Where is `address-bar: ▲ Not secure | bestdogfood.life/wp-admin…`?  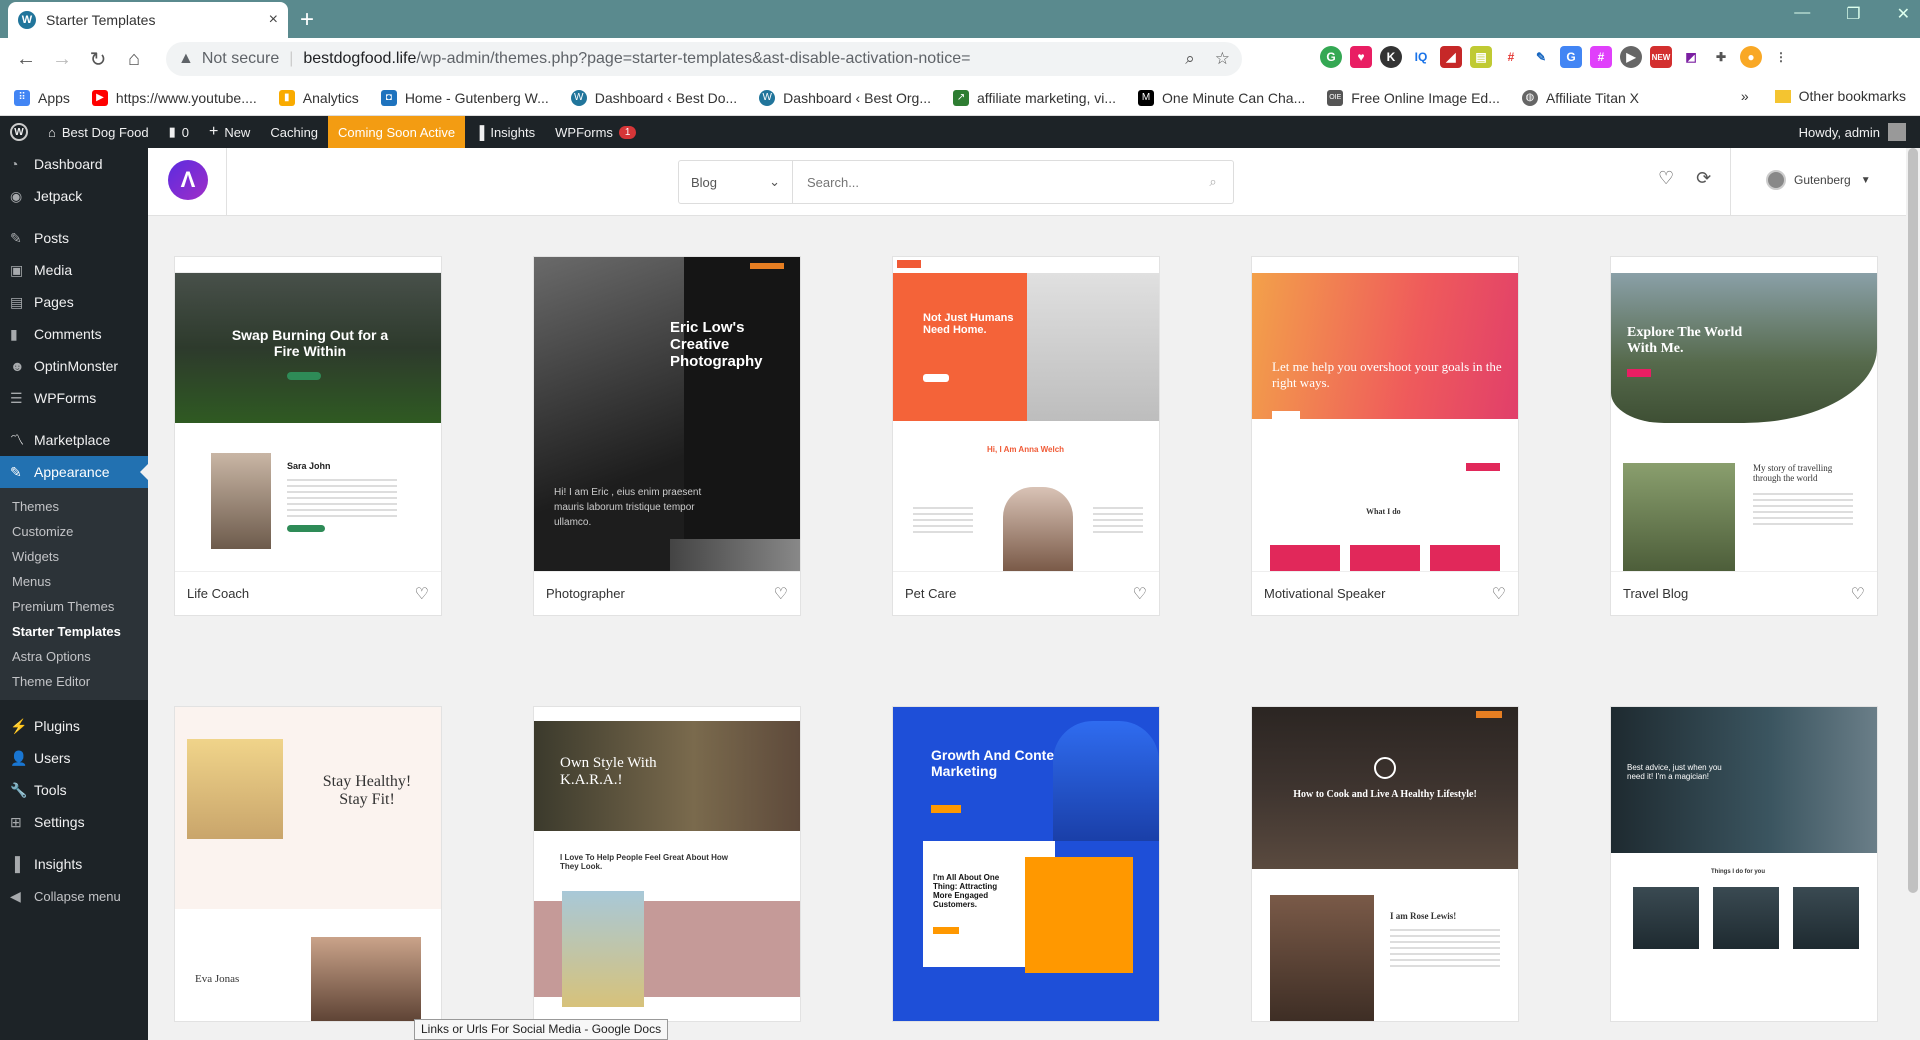
address-bar: ▲ Not secure | bestdogfood.life/wp-admin… is located at coordinates (704, 59).